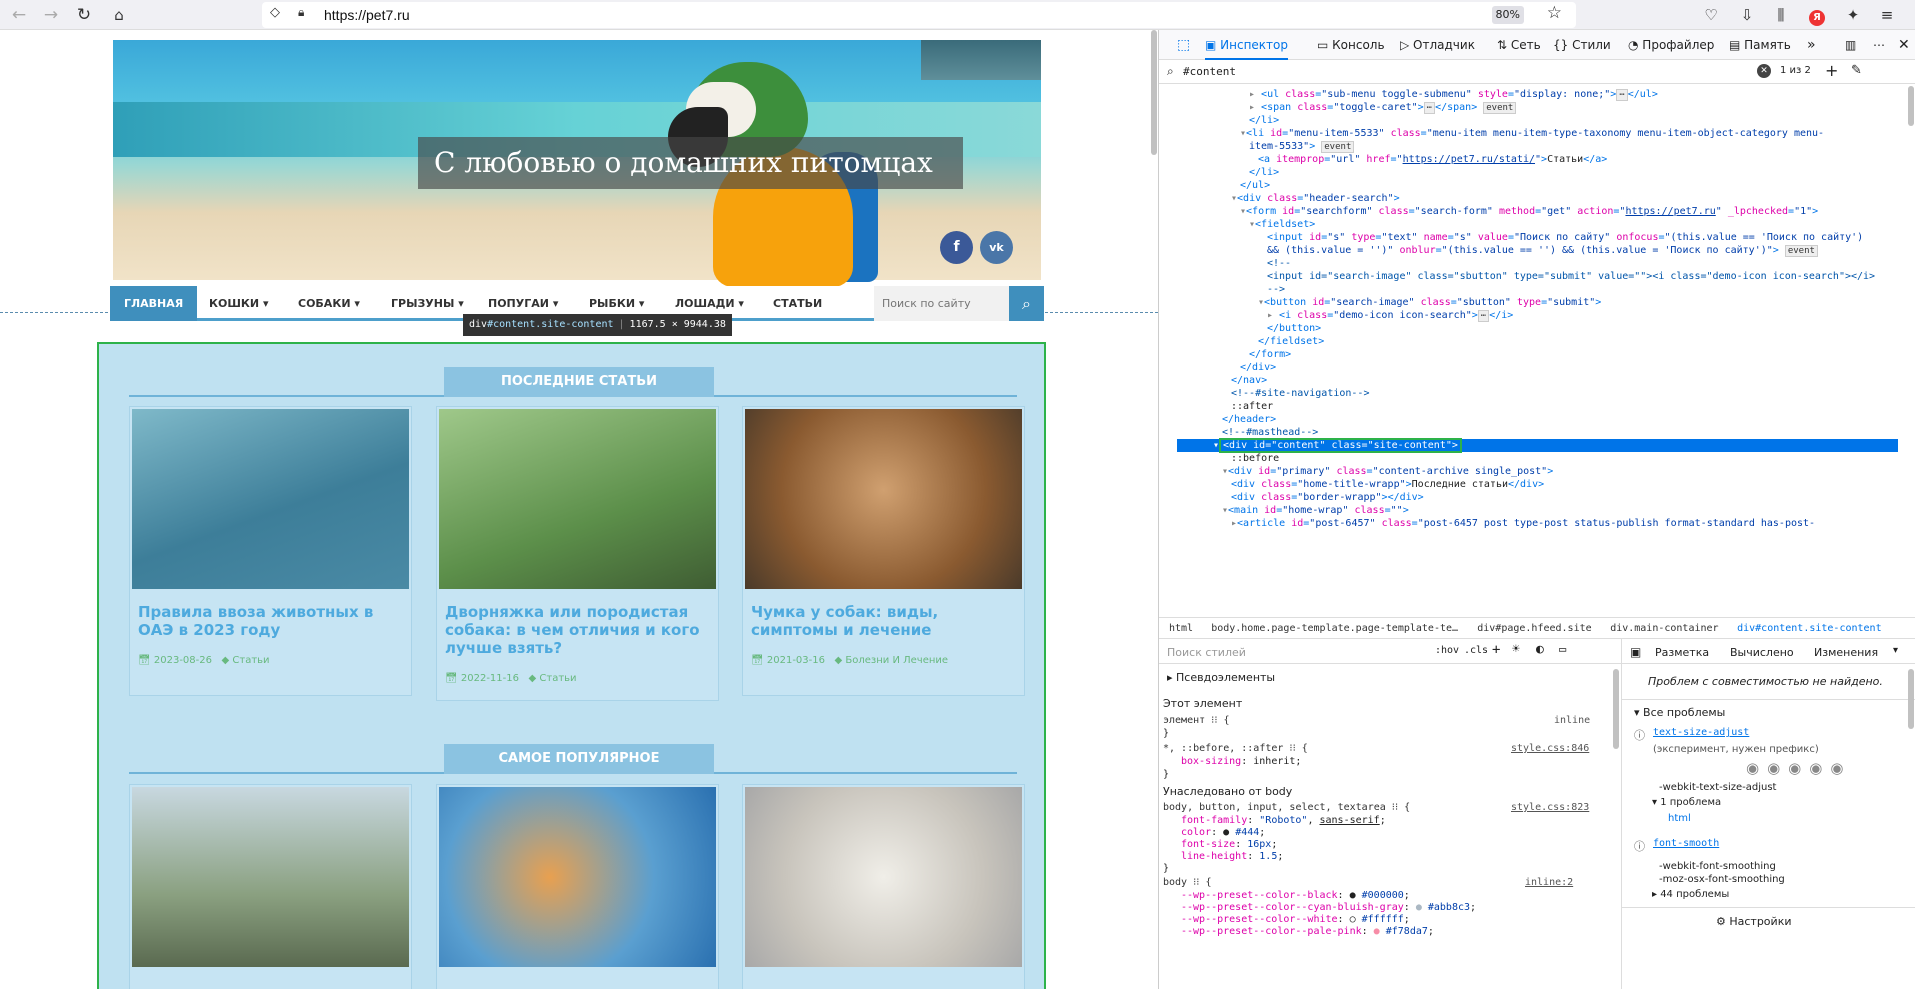 The height and width of the screenshot is (989, 1915). Describe the element at coordinates (1887, 15) in the screenshot. I see `menu-icon: ≡` at that location.